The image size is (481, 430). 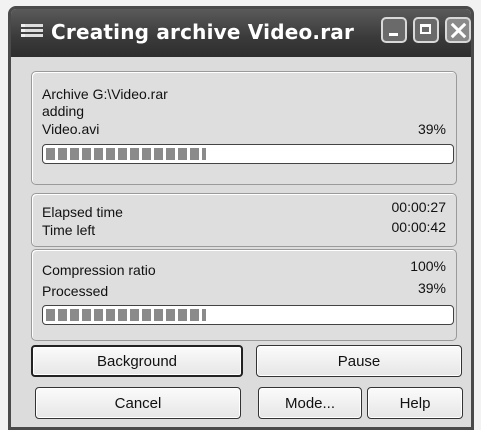 What do you see at coordinates (431, 129) in the screenshot?
I see `file-percent-label: 39%` at bounding box center [431, 129].